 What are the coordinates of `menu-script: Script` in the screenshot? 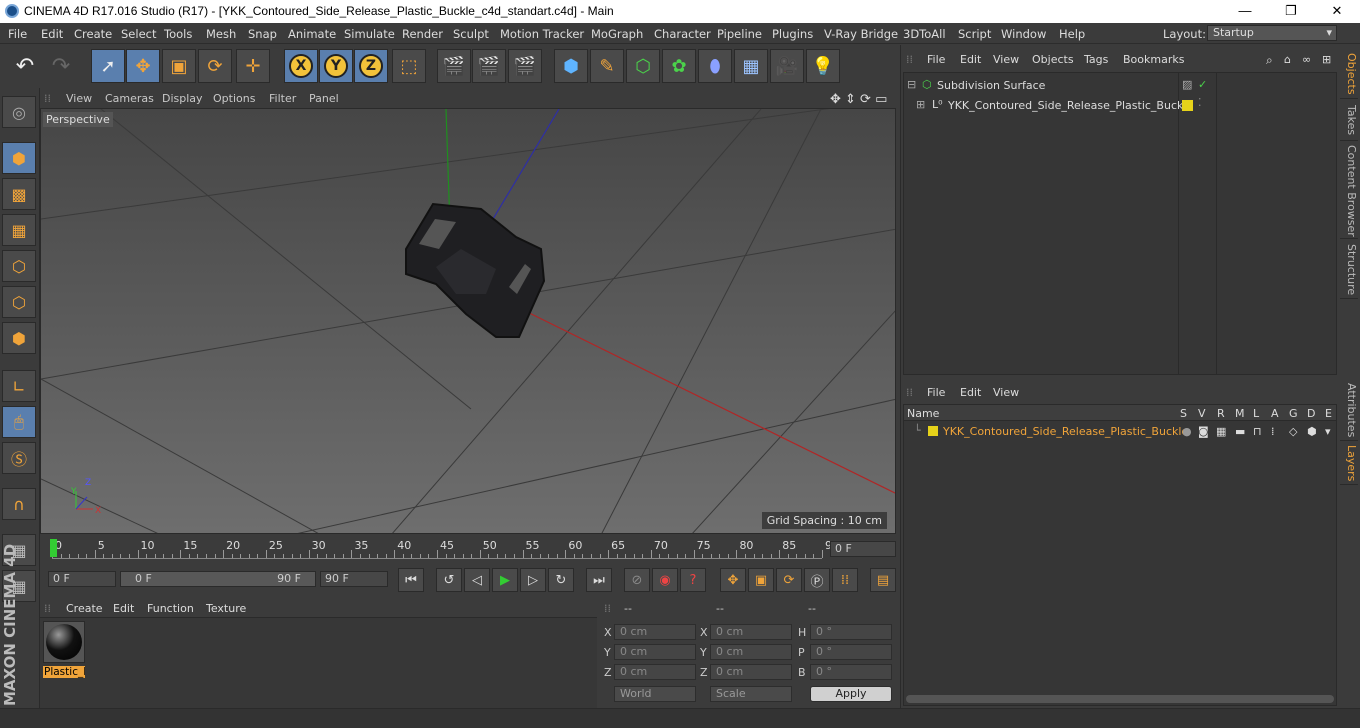 It's located at (974, 34).